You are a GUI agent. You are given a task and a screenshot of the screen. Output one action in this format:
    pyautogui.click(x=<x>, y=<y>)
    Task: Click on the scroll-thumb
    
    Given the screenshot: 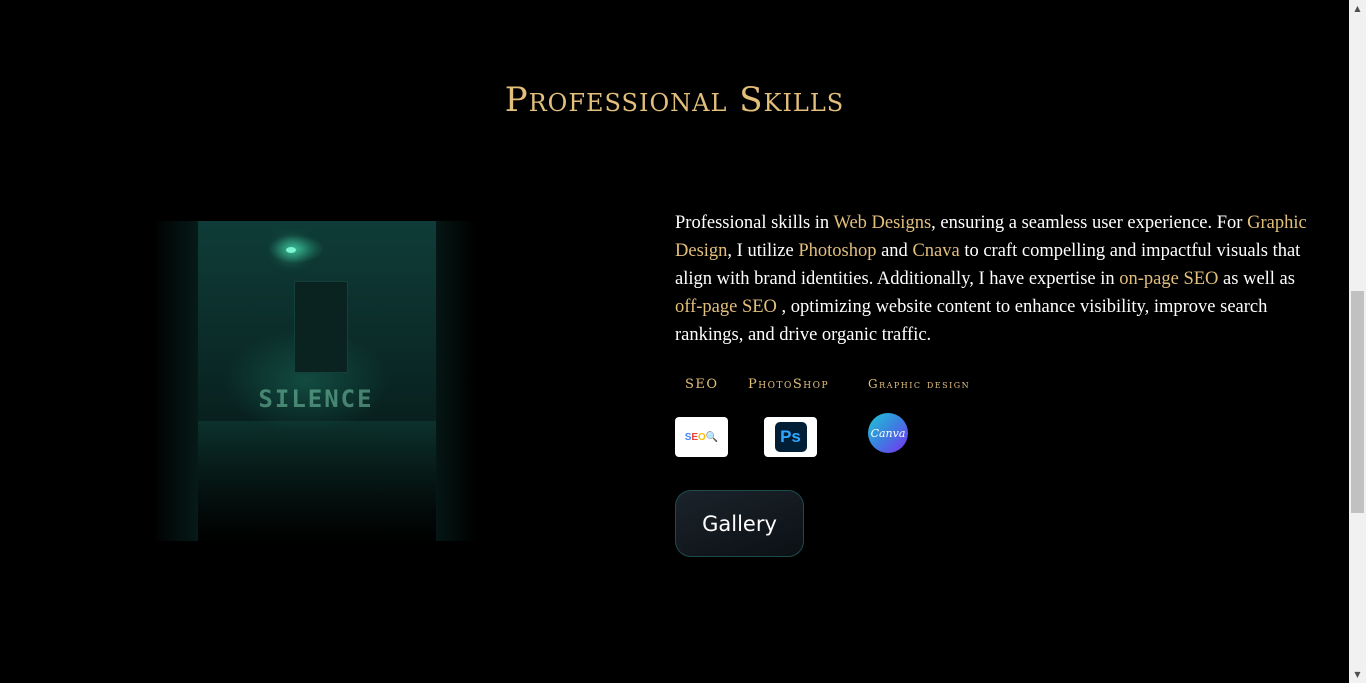 What is the action you would take?
    pyautogui.click(x=1357, y=402)
    